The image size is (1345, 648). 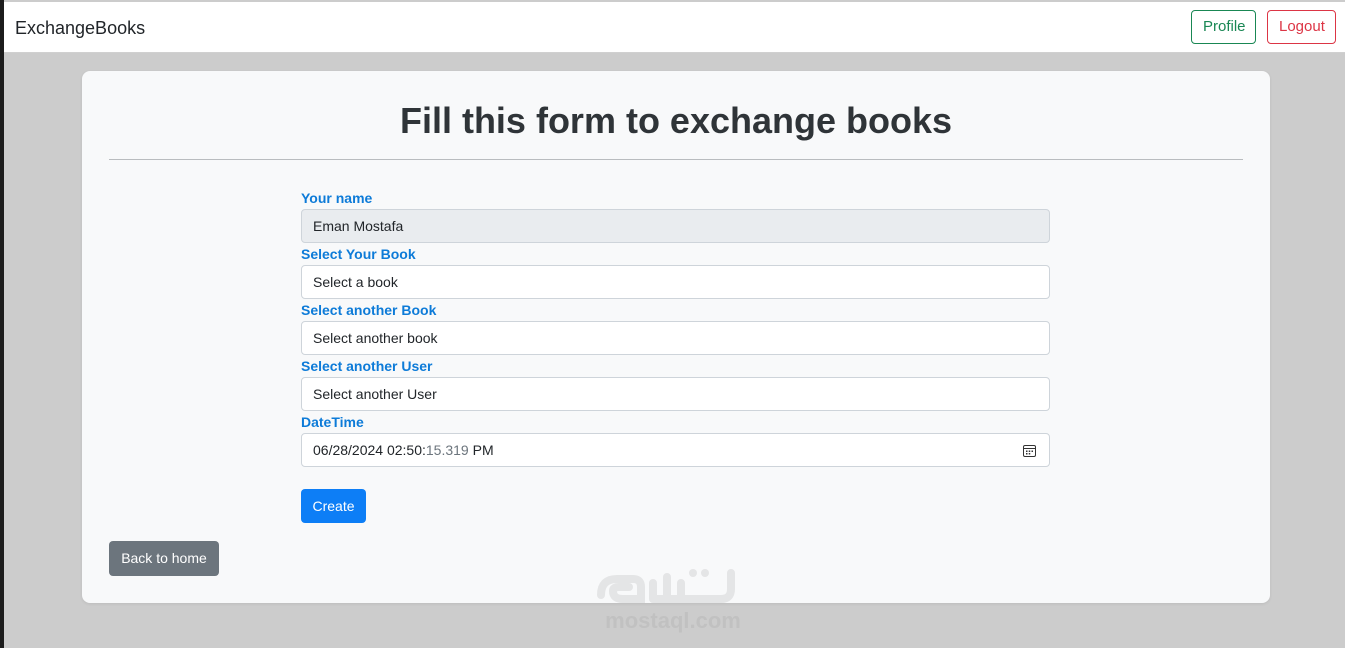 I want to click on your-book-label: Select Your Book, so click(x=358, y=254).